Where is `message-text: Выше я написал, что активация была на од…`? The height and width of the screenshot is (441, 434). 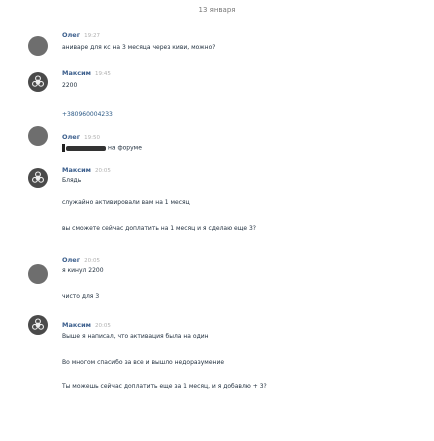 message-text: Выше я написал, что активация была на од… is located at coordinates (135, 336).